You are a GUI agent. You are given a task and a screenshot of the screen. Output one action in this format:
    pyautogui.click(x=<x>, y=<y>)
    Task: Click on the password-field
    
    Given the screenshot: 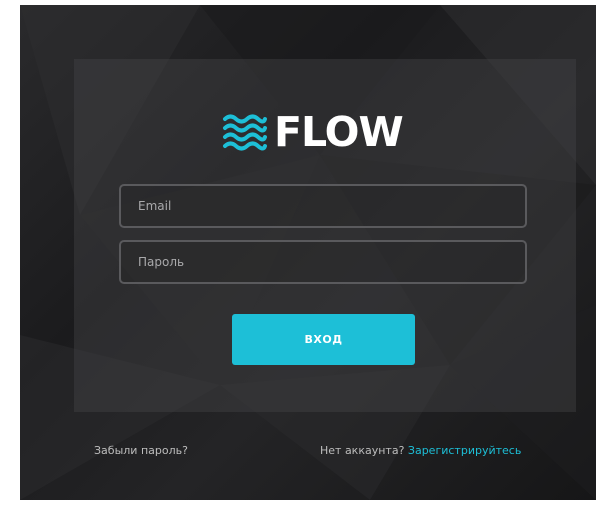 What is the action you would take?
    pyautogui.click(x=323, y=262)
    